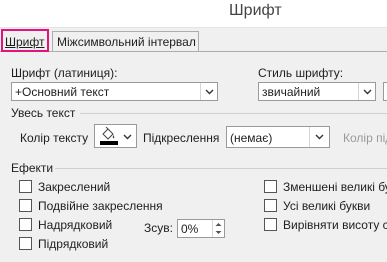  I want to click on underline-style-dropdown: (немає), so click(278, 137).